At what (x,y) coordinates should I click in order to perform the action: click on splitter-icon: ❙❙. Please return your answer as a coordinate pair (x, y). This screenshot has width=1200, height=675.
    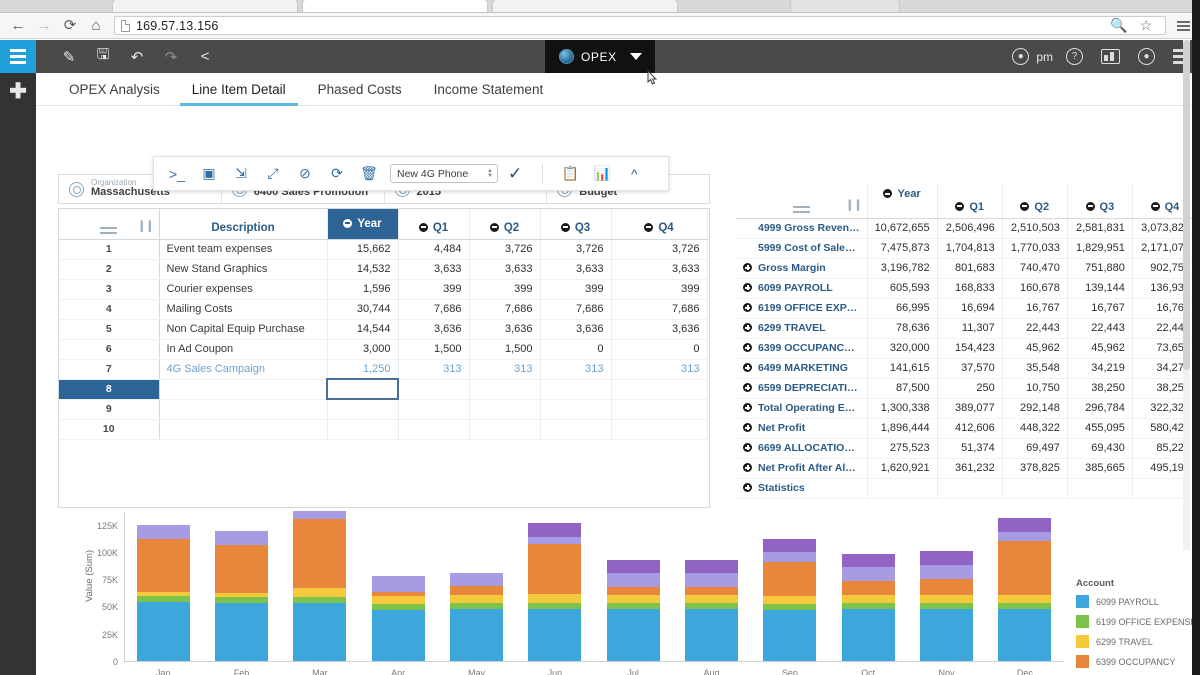
    Looking at the image, I should click on (145, 225).